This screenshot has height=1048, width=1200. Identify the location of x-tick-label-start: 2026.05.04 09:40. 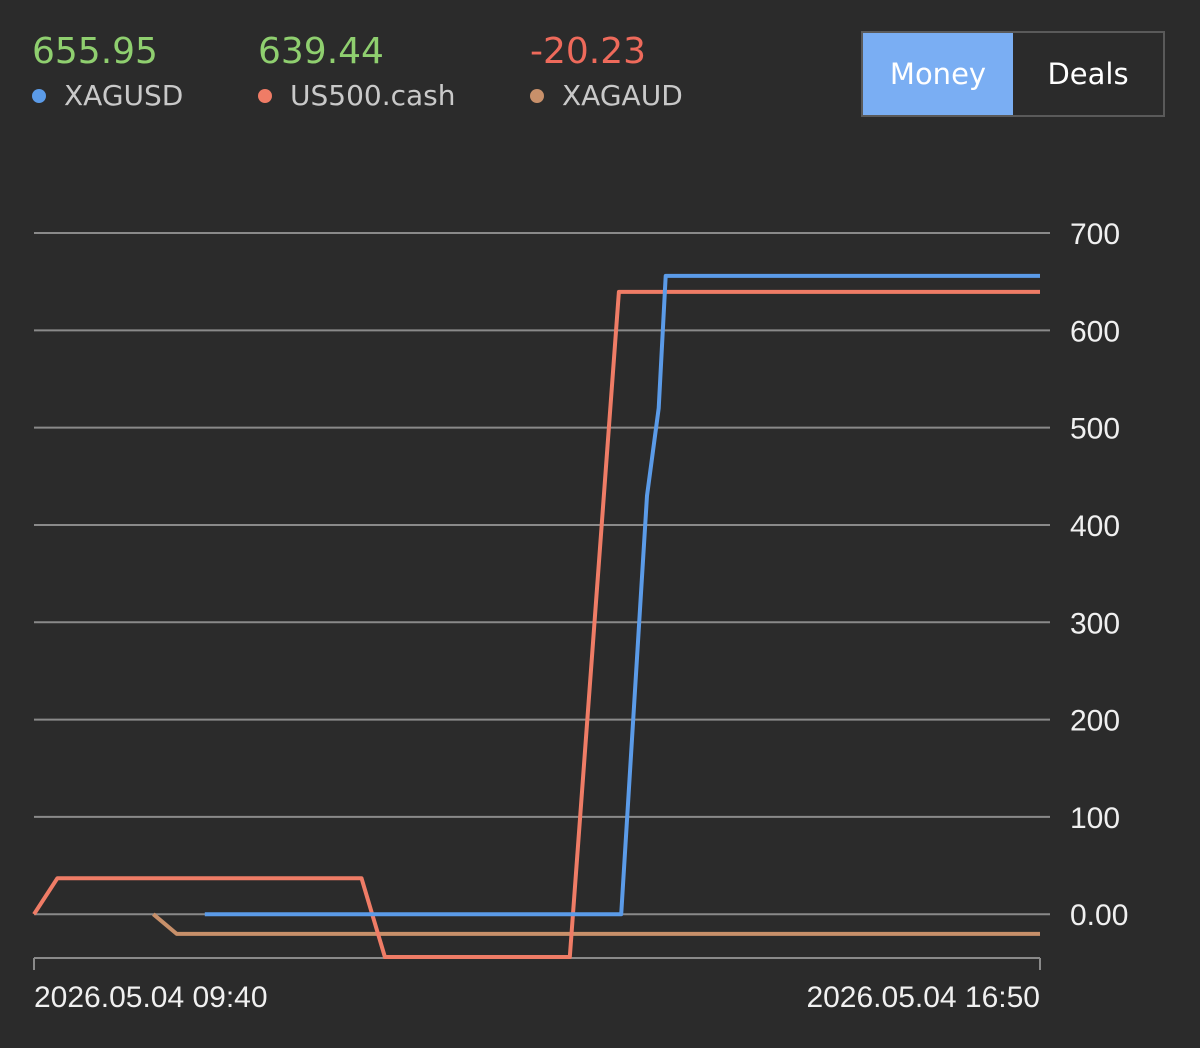
(151, 997).